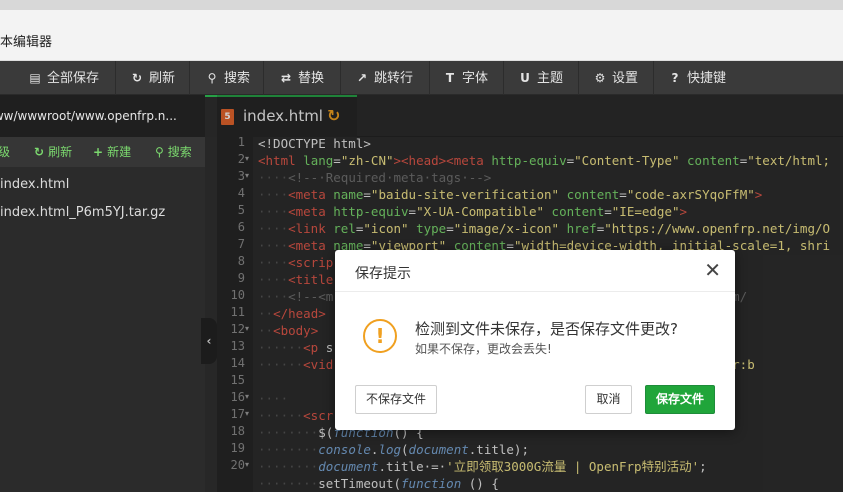 The height and width of the screenshot is (492, 843). Describe the element at coordinates (35, 78) in the screenshot. I see `save-all-icon: ▤` at that location.